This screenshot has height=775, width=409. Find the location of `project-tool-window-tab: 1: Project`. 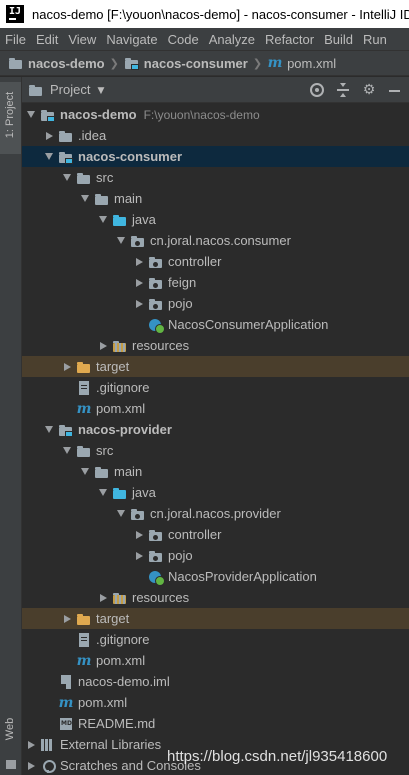

project-tool-window-tab: 1: Project is located at coordinates (10, 118).